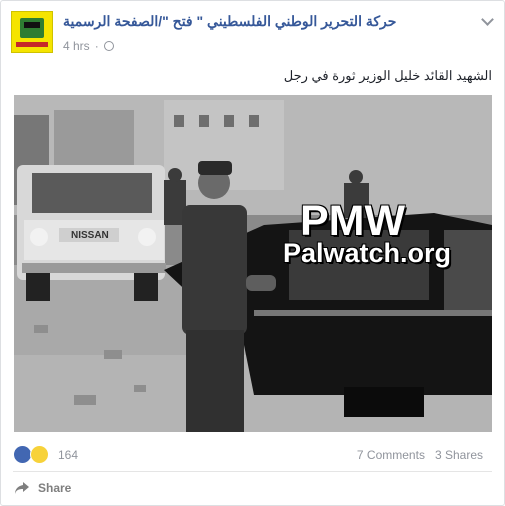  I want to click on globe-icon, so click(108, 46).